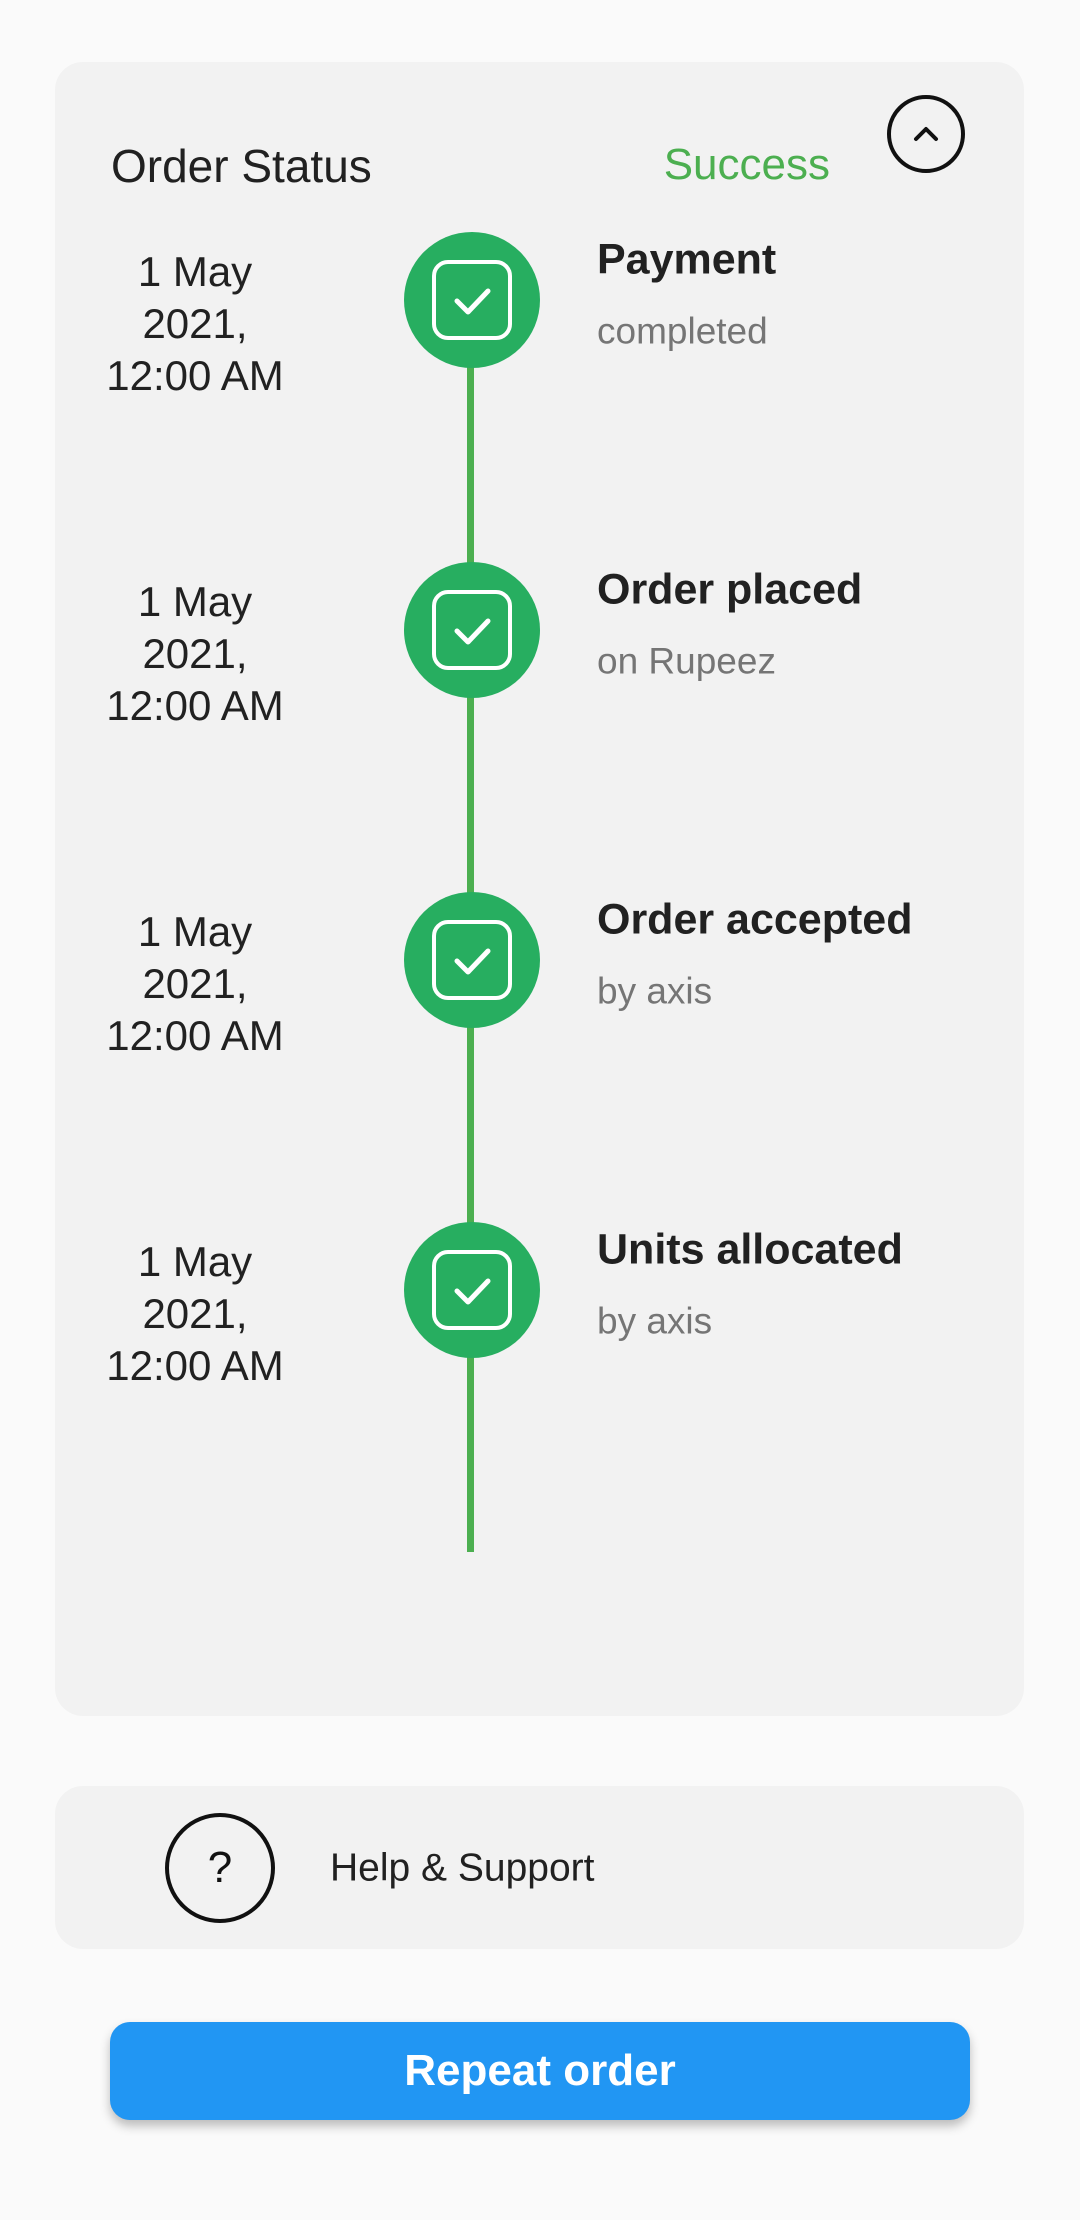 The width and height of the screenshot is (1080, 2220). I want to click on step-title: Order placed, so click(730, 589).